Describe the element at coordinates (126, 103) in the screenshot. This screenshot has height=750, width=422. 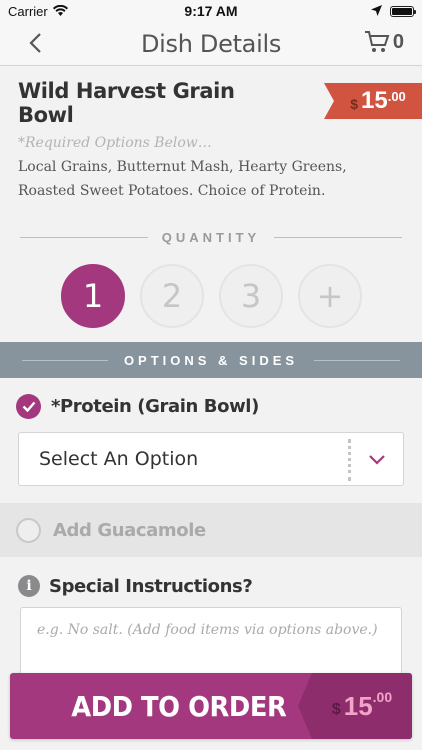
I see `dish-name: Wild Harvest Grain Bowl` at that location.